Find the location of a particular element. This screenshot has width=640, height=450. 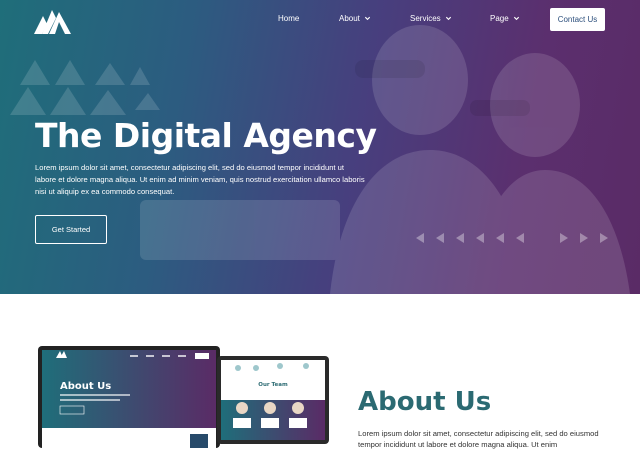

about-title: About Us is located at coordinates (425, 402).